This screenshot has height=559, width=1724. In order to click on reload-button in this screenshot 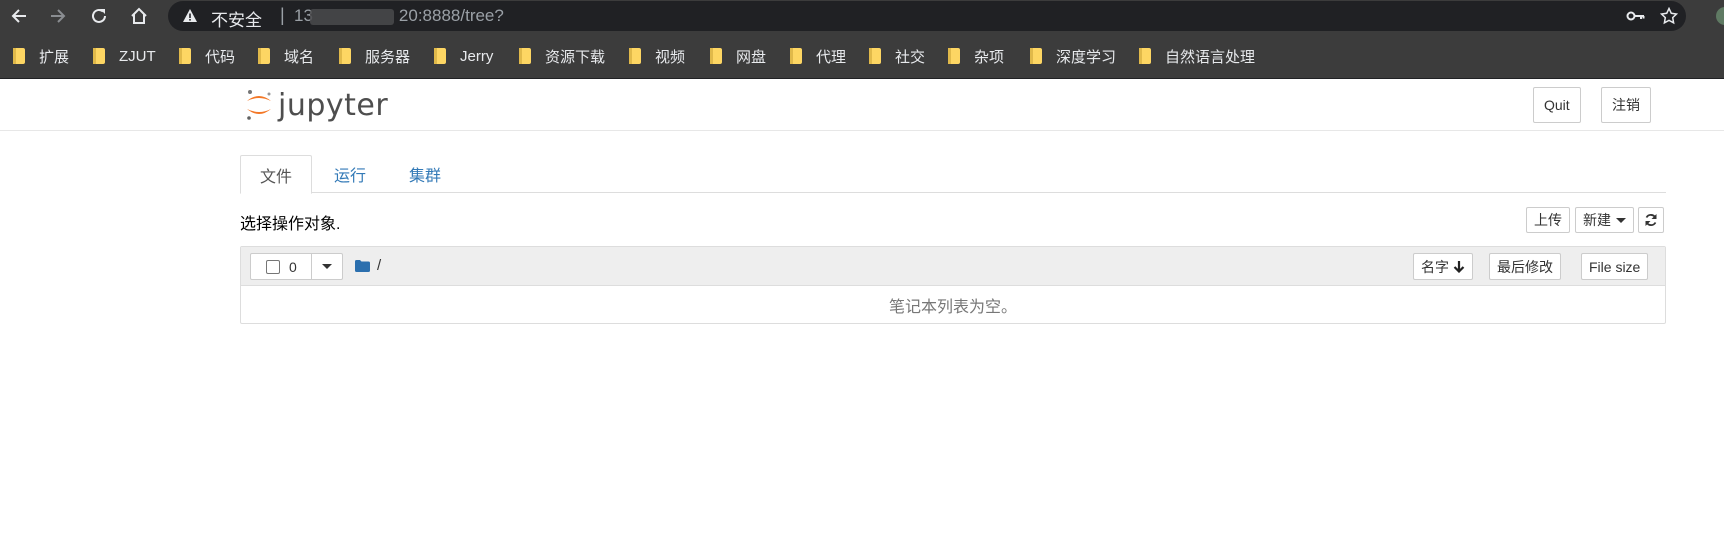, I will do `click(99, 16)`.